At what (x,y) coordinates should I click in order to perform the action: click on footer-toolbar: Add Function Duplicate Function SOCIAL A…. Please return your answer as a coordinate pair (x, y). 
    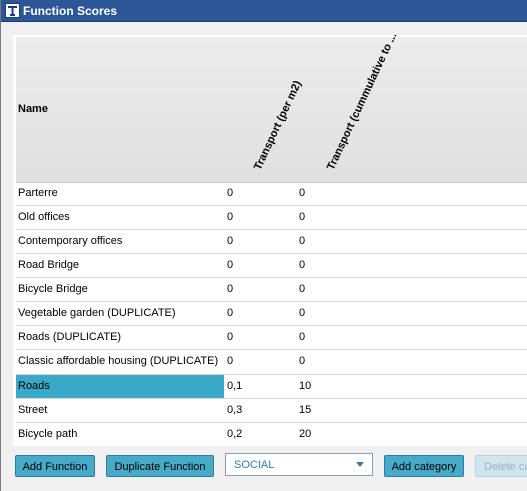
    Looking at the image, I should click on (264, 468).